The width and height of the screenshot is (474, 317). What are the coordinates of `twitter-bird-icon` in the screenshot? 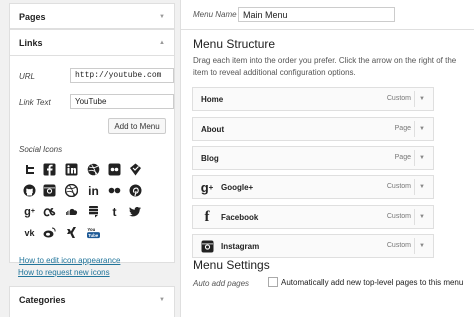 It's located at (135, 211).